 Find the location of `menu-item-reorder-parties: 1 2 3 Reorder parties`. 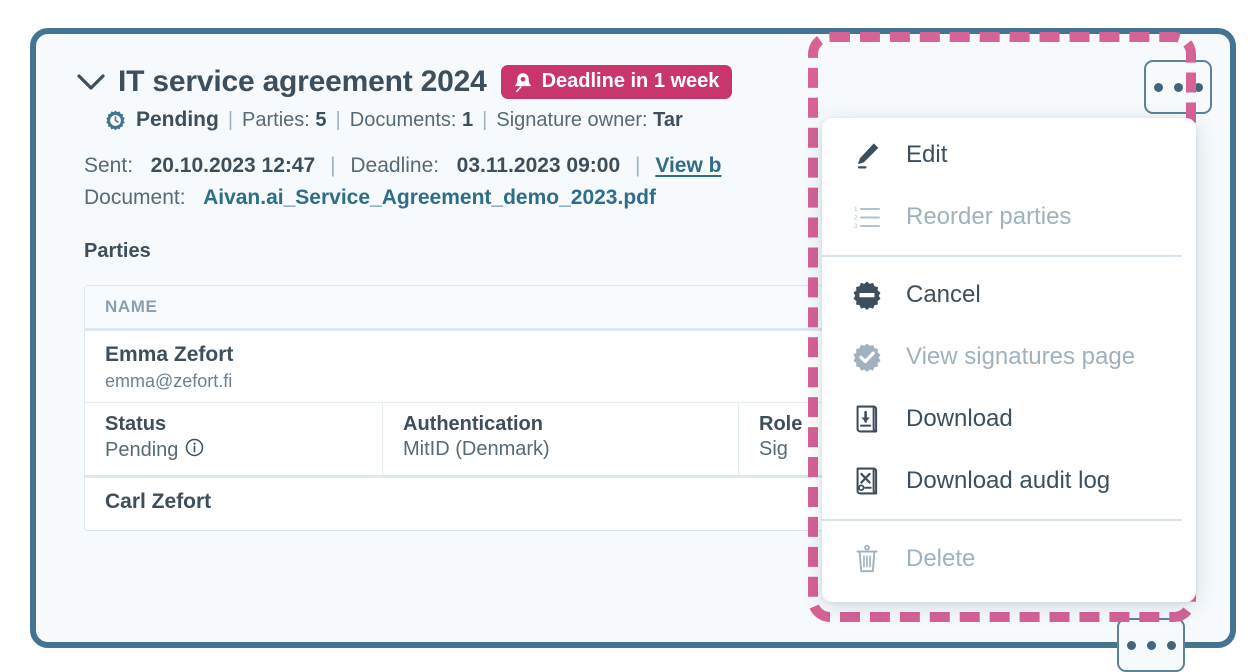

menu-item-reorder-parties: 1 2 3 Reorder parties is located at coordinates (1009, 217).